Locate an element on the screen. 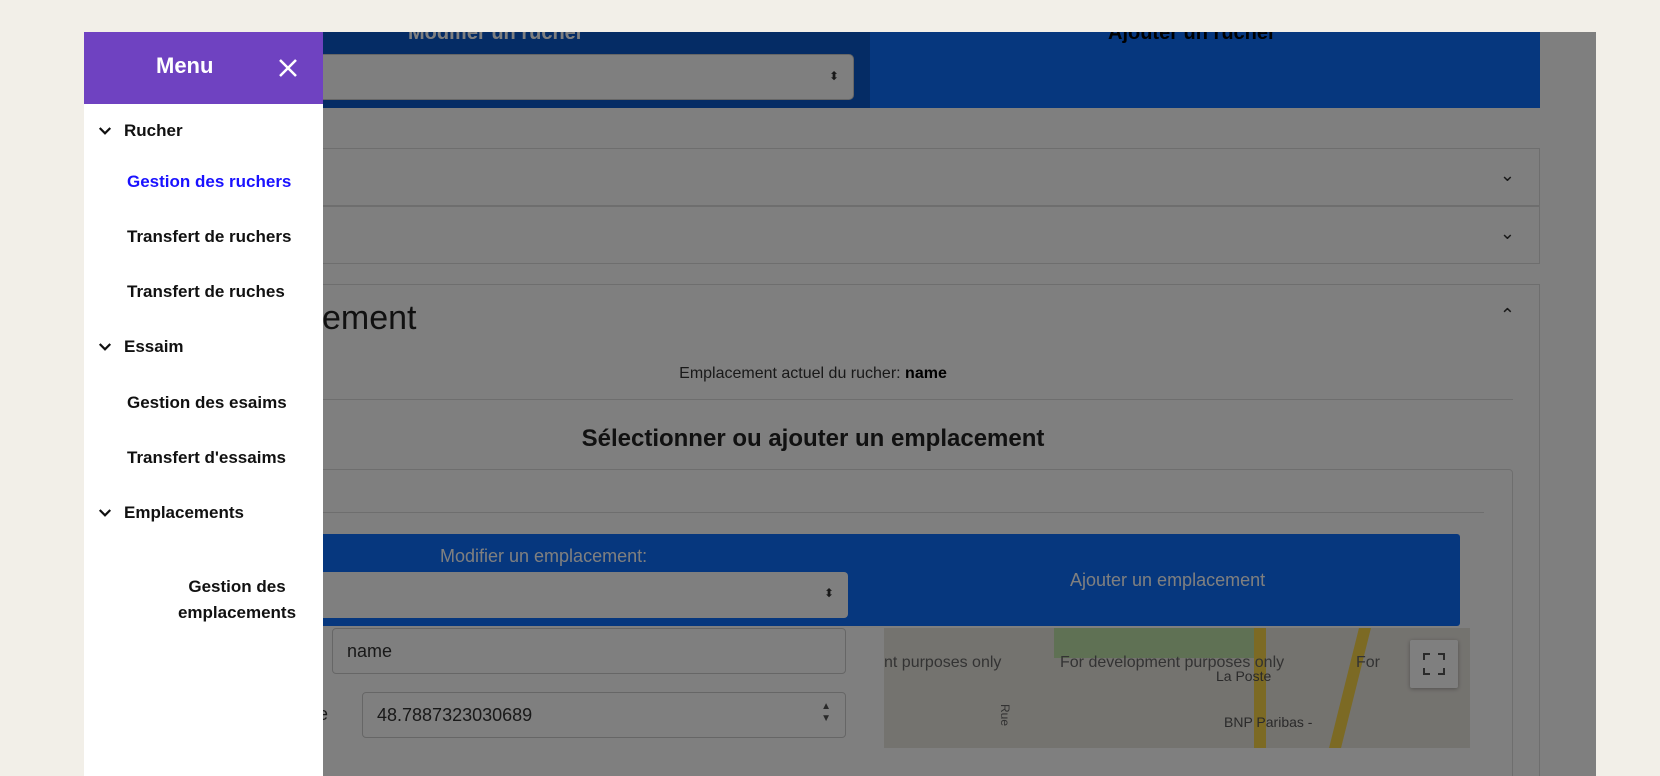 The image size is (1660, 776). menu-link-transfert-ruches: Transfert de ruches is located at coordinates (206, 292).